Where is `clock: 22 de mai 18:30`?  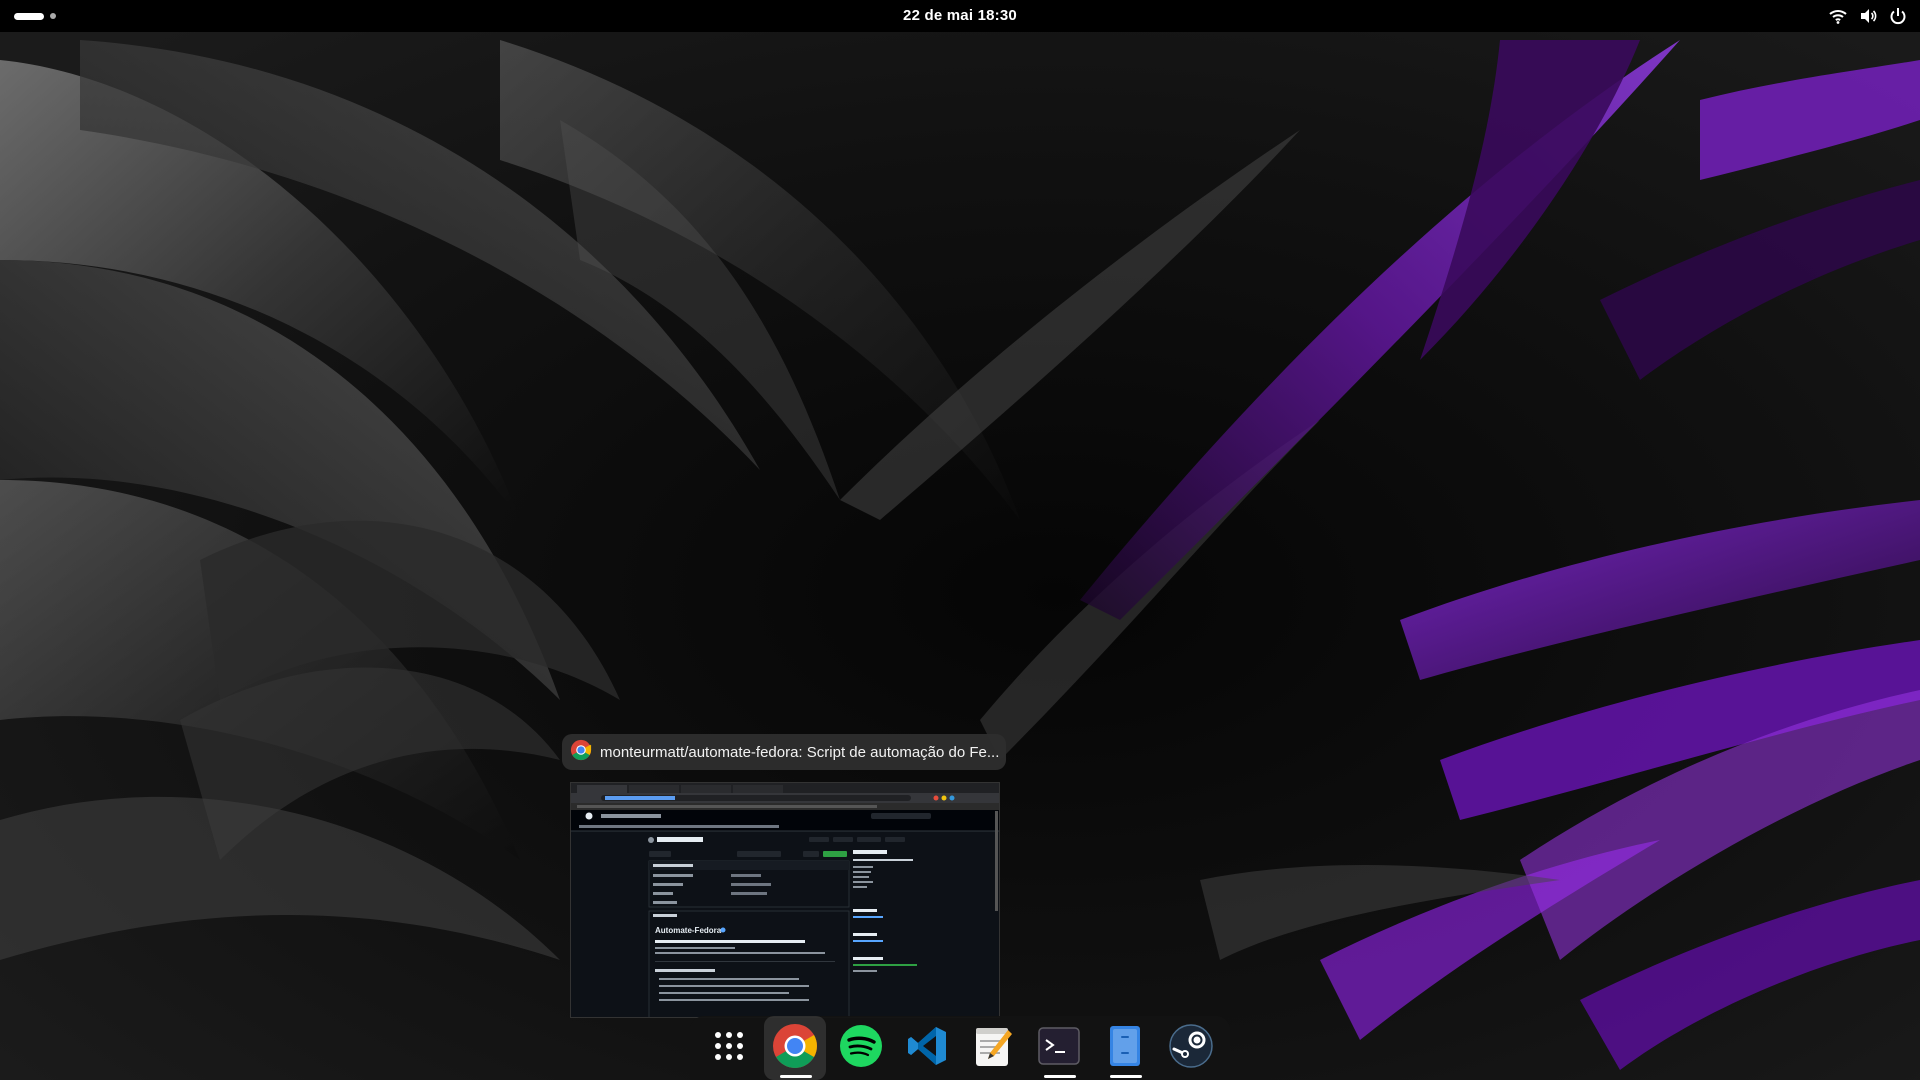
clock: 22 de mai 18:30 is located at coordinates (960, 16).